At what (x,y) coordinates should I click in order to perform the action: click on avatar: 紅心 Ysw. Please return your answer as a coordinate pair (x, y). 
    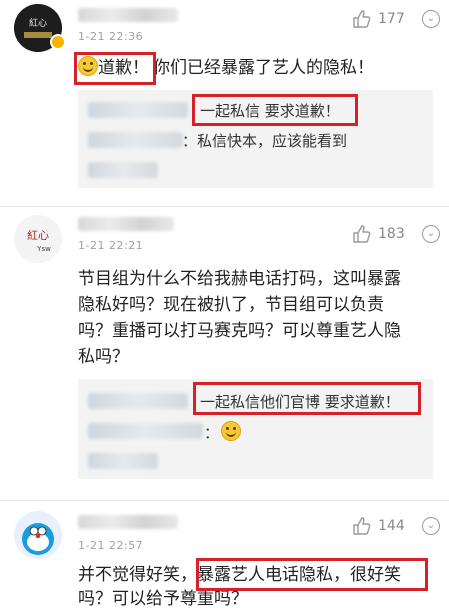
    Looking at the image, I should click on (38, 239).